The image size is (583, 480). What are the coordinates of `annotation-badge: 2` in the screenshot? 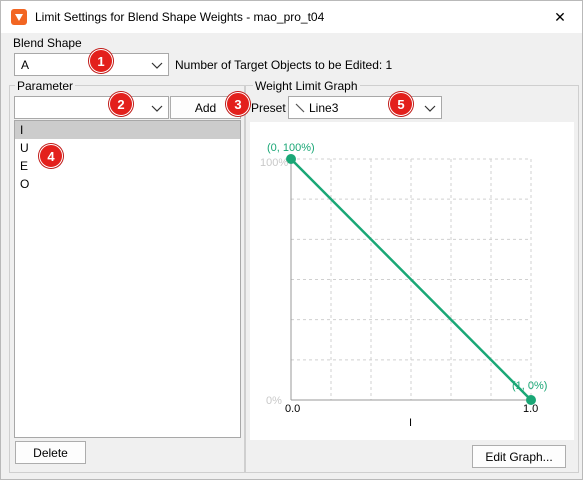 It's located at (121, 104).